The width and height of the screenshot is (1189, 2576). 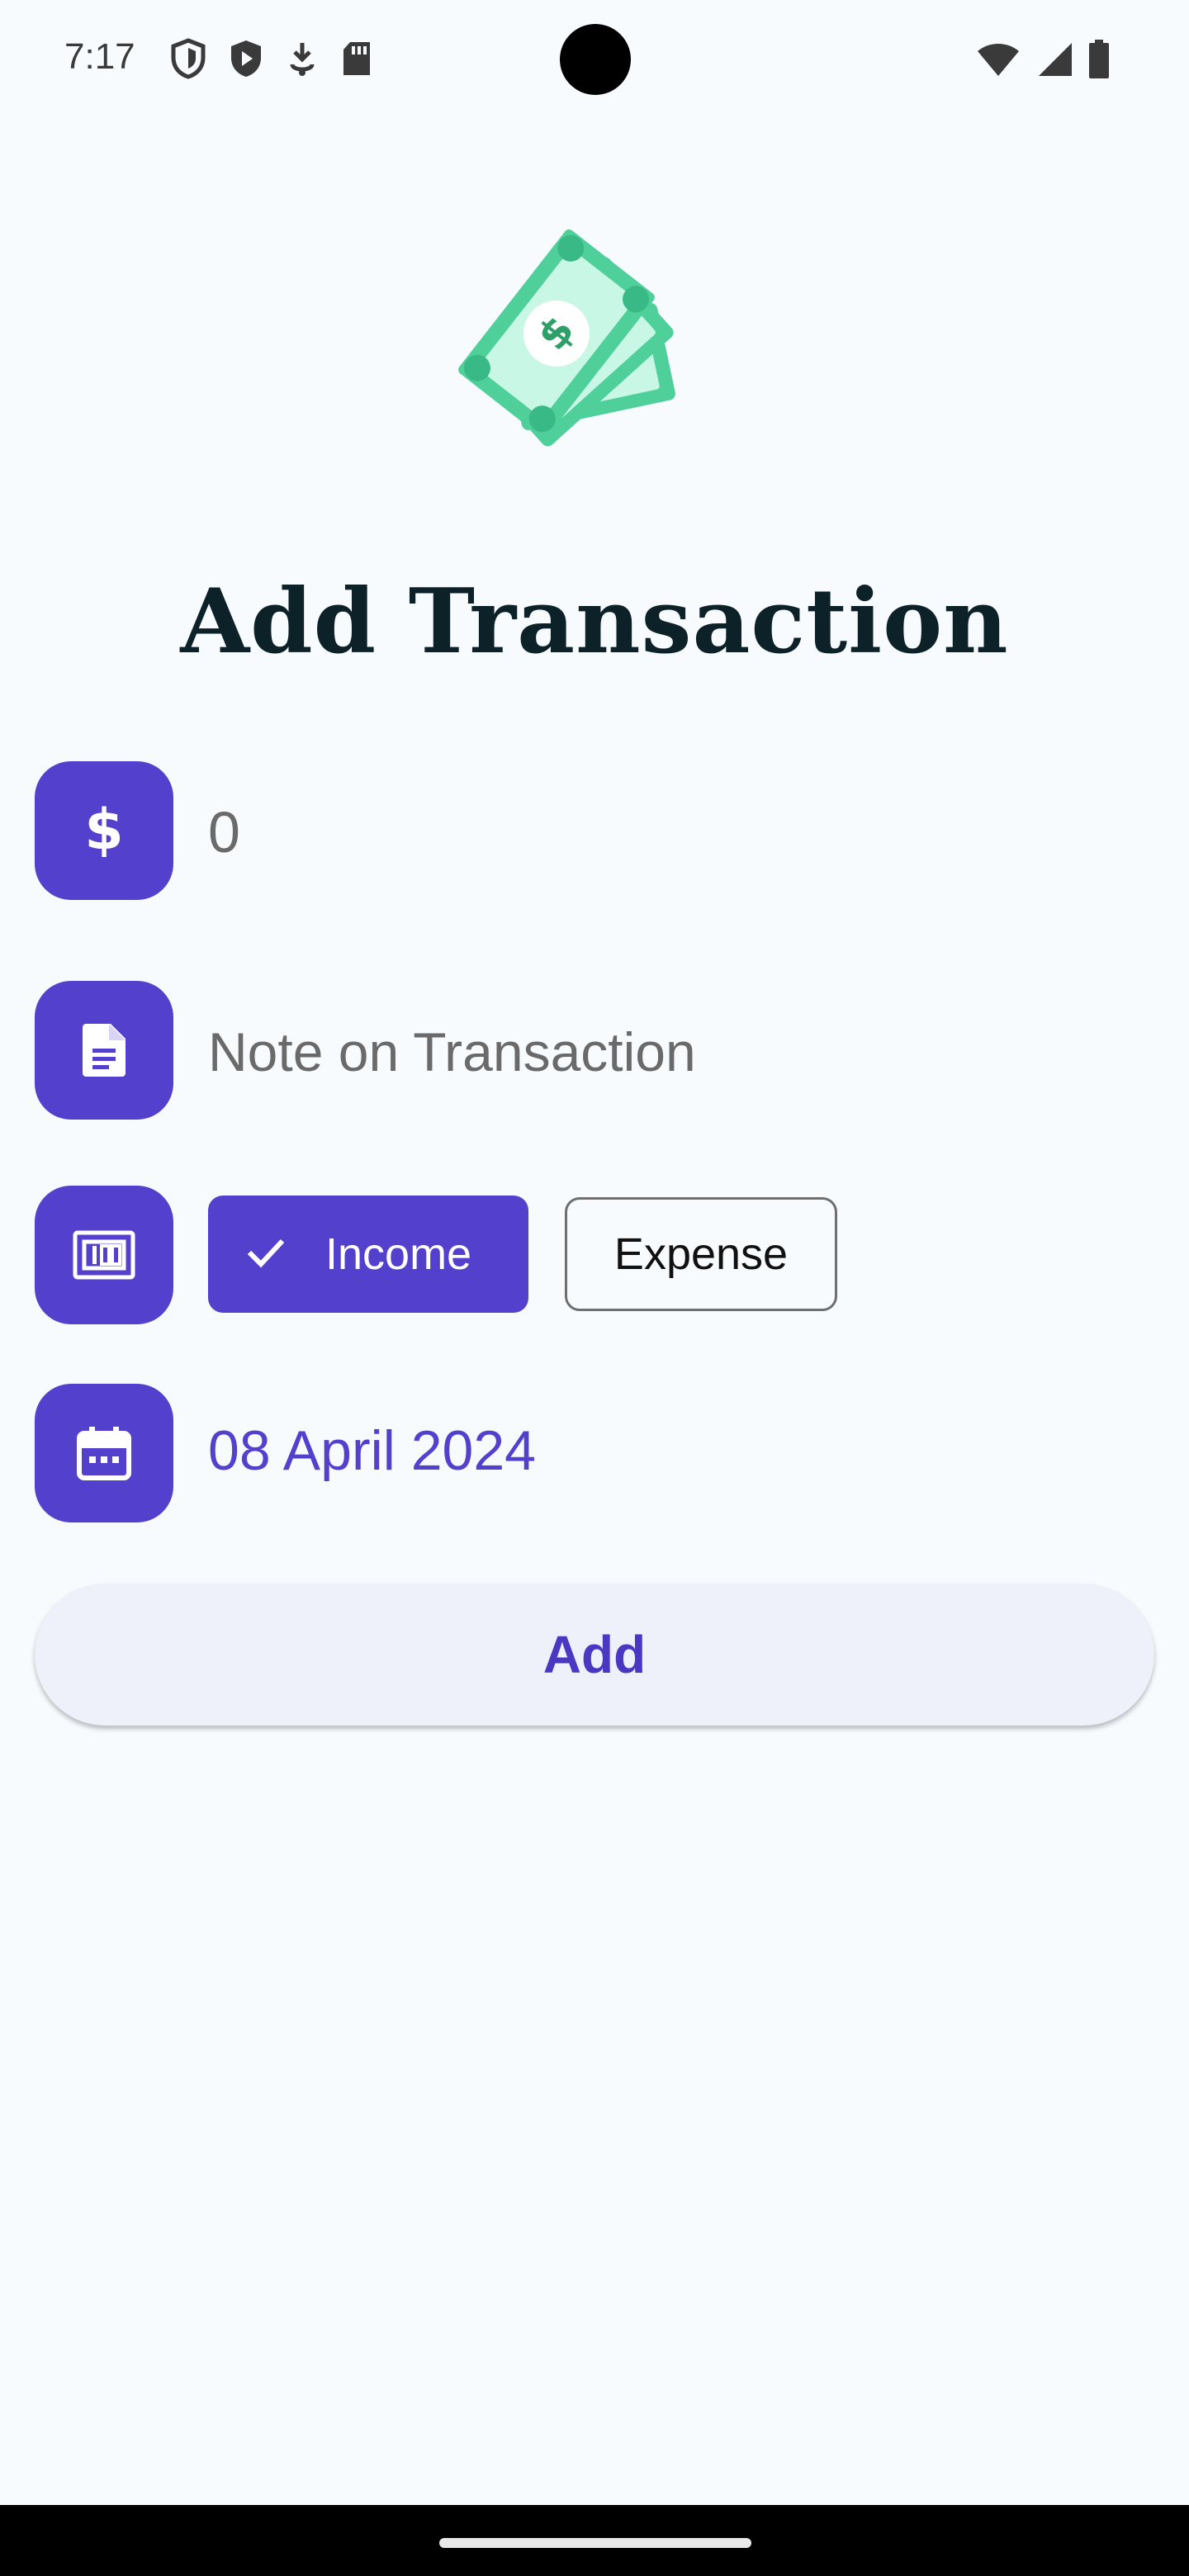 I want to click on dollar-icon: $, so click(x=104, y=831).